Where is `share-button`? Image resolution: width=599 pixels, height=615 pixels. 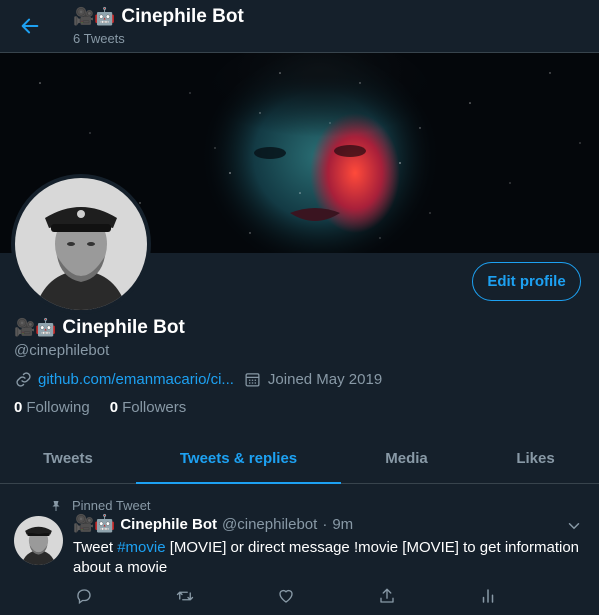
share-button is located at coordinates (387, 596).